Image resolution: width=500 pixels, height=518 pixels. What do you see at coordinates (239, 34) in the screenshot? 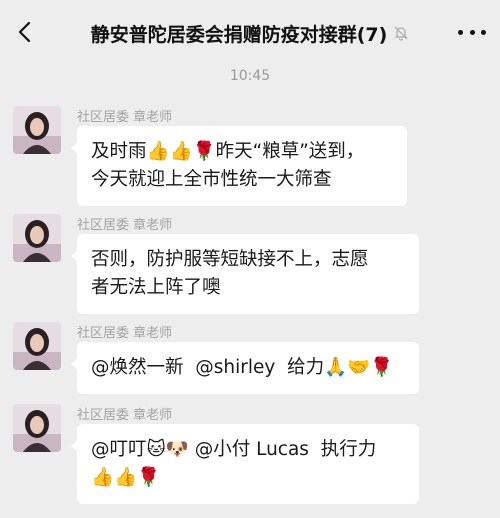
I see `chat-title: 静安普陀居委会捐赠防疫对接群(7)` at bounding box center [239, 34].